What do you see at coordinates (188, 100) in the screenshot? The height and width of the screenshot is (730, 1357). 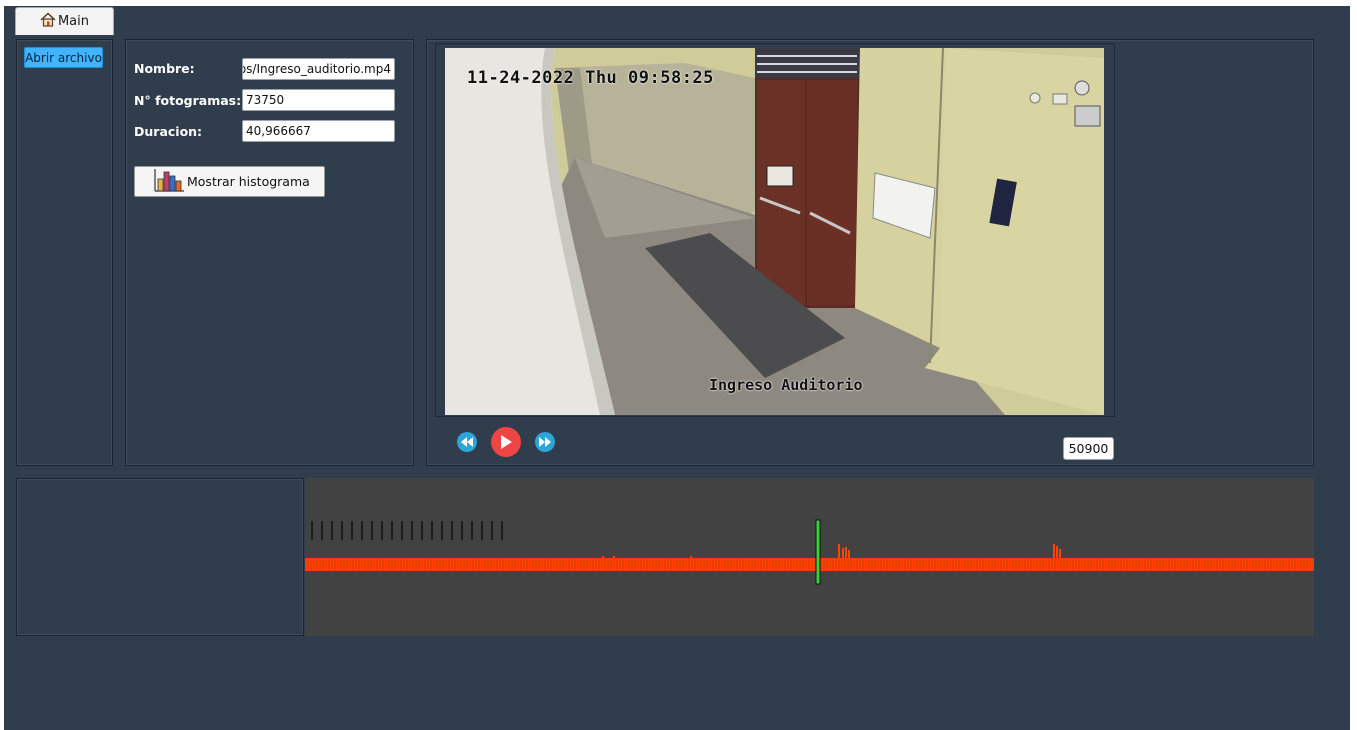 I see `frames-label: N° fotogramas:` at bounding box center [188, 100].